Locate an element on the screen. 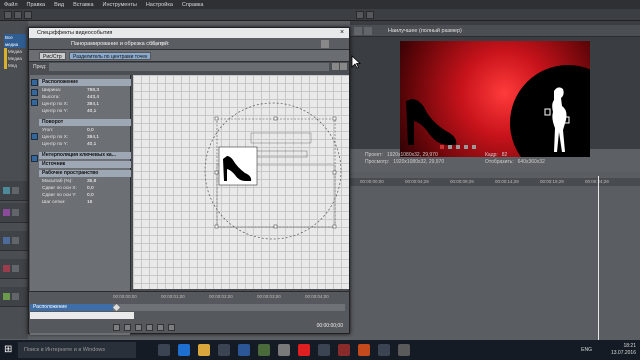 The height and width of the screenshot is (360, 640). menu-edit: Правка is located at coordinates (36, 5).